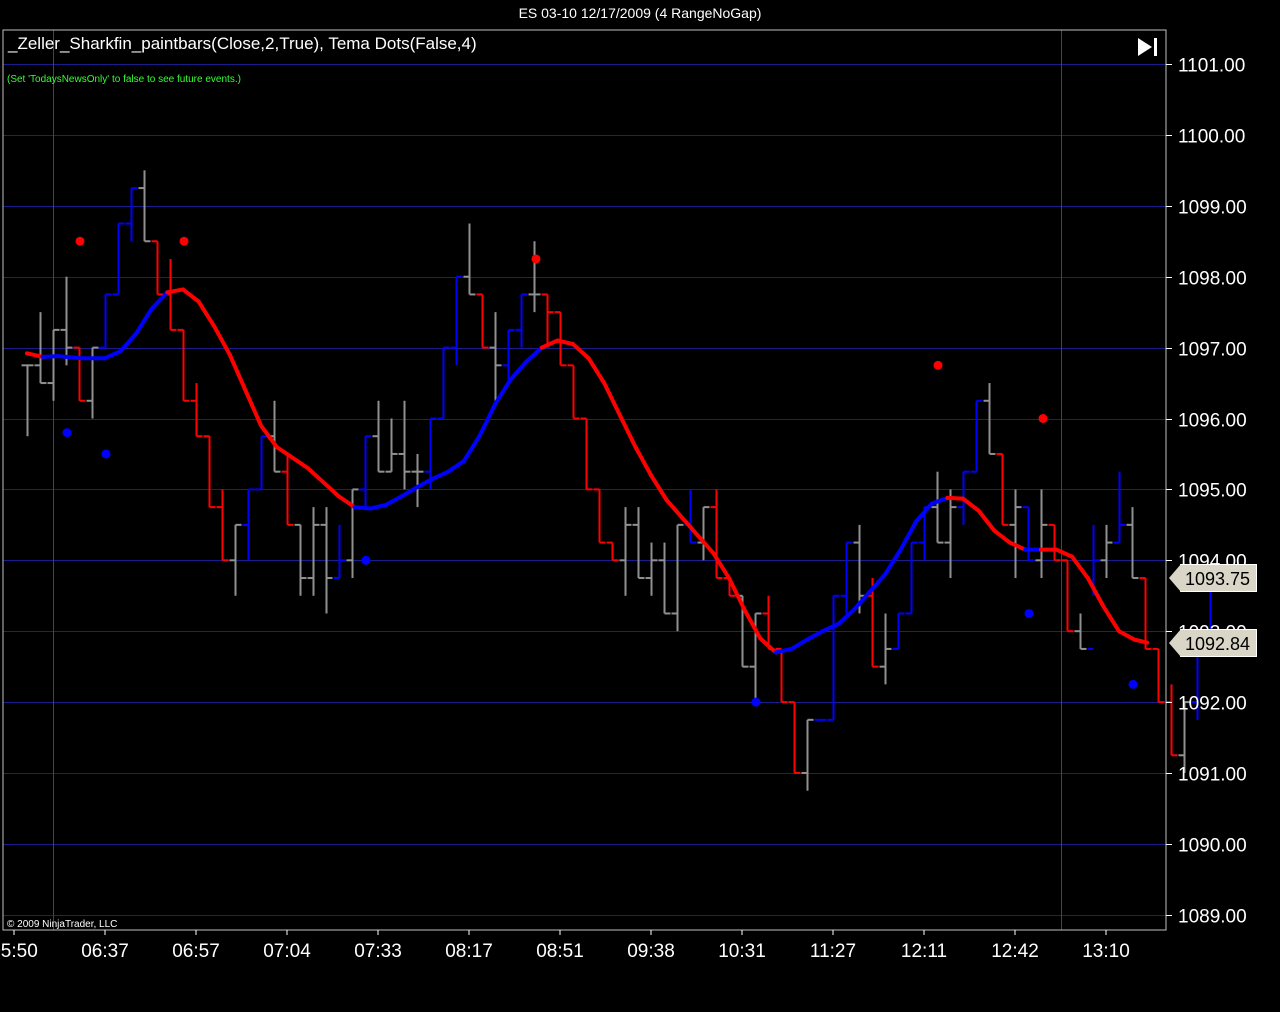 This screenshot has height=1012, width=1280. Describe the element at coordinates (19, 951) in the screenshot. I see `x-tick-label: 05:50` at that location.